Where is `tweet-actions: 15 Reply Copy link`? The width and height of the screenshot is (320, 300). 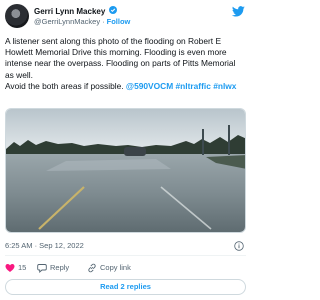
tweet-actions: 15 Reply Copy link is located at coordinates (125, 268).